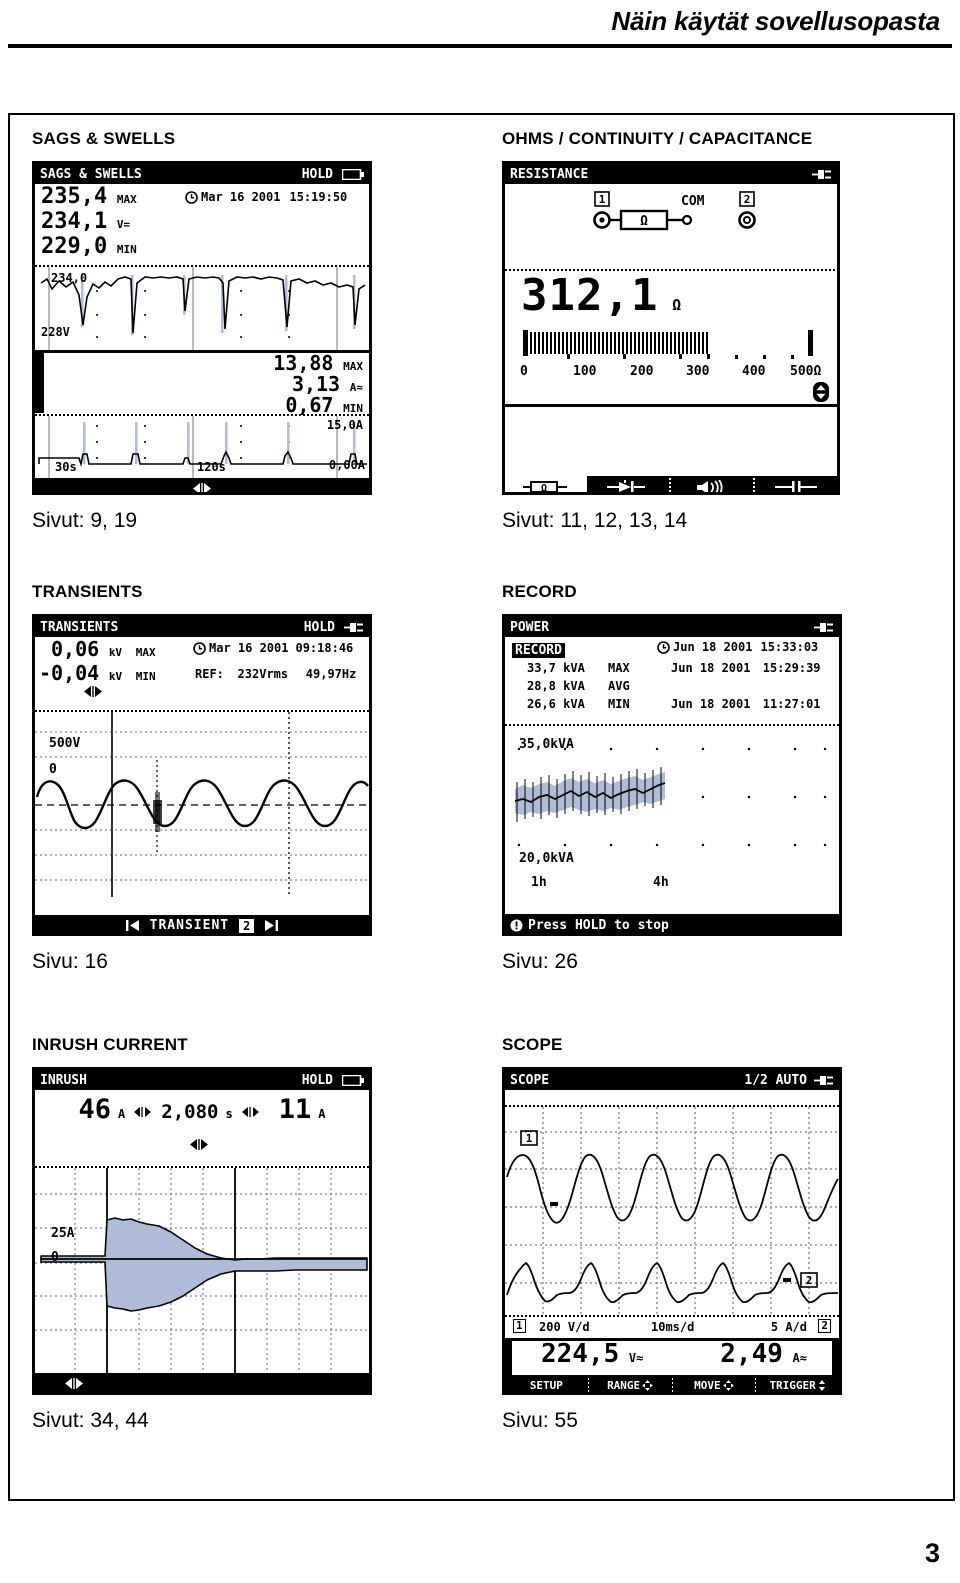  What do you see at coordinates (480, 46) in the screenshot?
I see `header-rule` at bounding box center [480, 46].